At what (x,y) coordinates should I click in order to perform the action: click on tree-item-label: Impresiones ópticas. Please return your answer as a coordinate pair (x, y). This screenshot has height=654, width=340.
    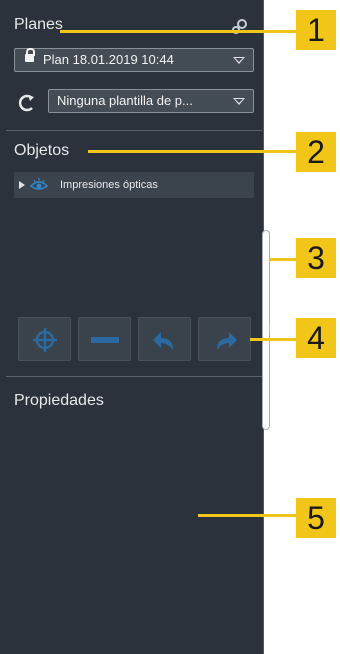
    Looking at the image, I should click on (109, 185).